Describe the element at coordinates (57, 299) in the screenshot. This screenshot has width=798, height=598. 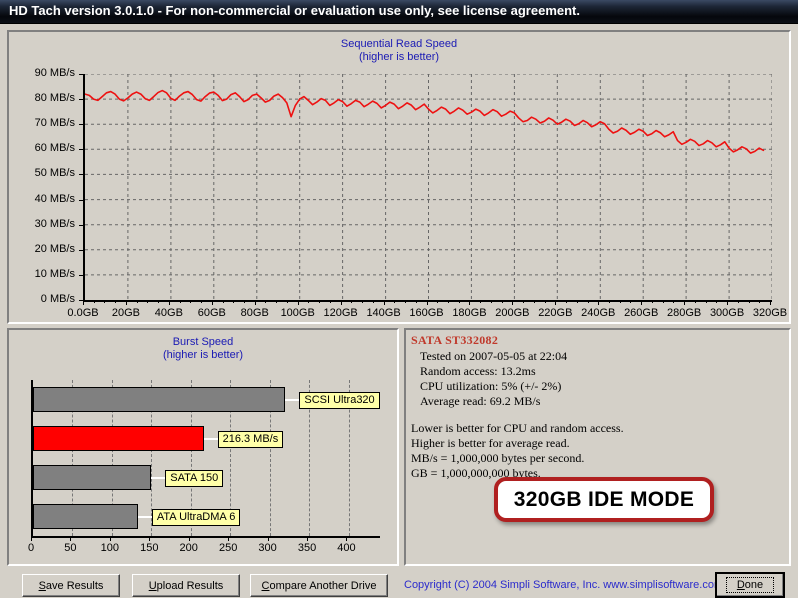
I see `seq-y-tick-label: 0 MB/s` at that location.